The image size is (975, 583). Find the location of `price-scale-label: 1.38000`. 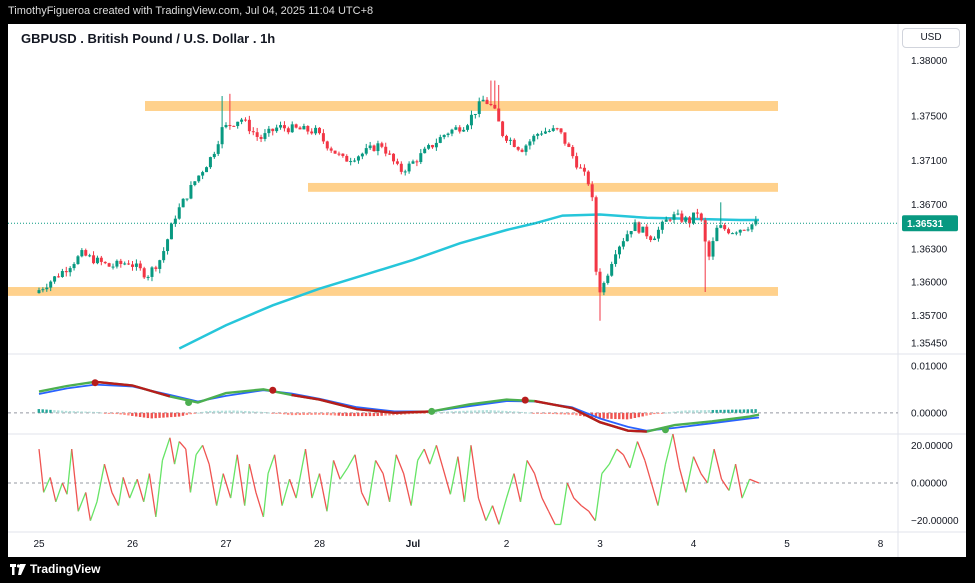

price-scale-label: 1.38000 is located at coordinates (929, 61).